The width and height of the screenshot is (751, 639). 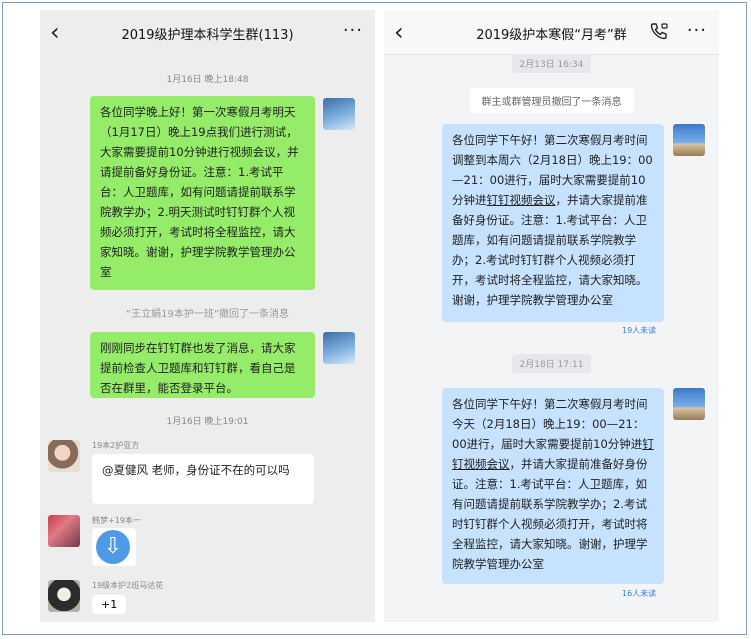 What do you see at coordinates (639, 330) in the screenshot?
I see `unread-count: 19人未读` at bounding box center [639, 330].